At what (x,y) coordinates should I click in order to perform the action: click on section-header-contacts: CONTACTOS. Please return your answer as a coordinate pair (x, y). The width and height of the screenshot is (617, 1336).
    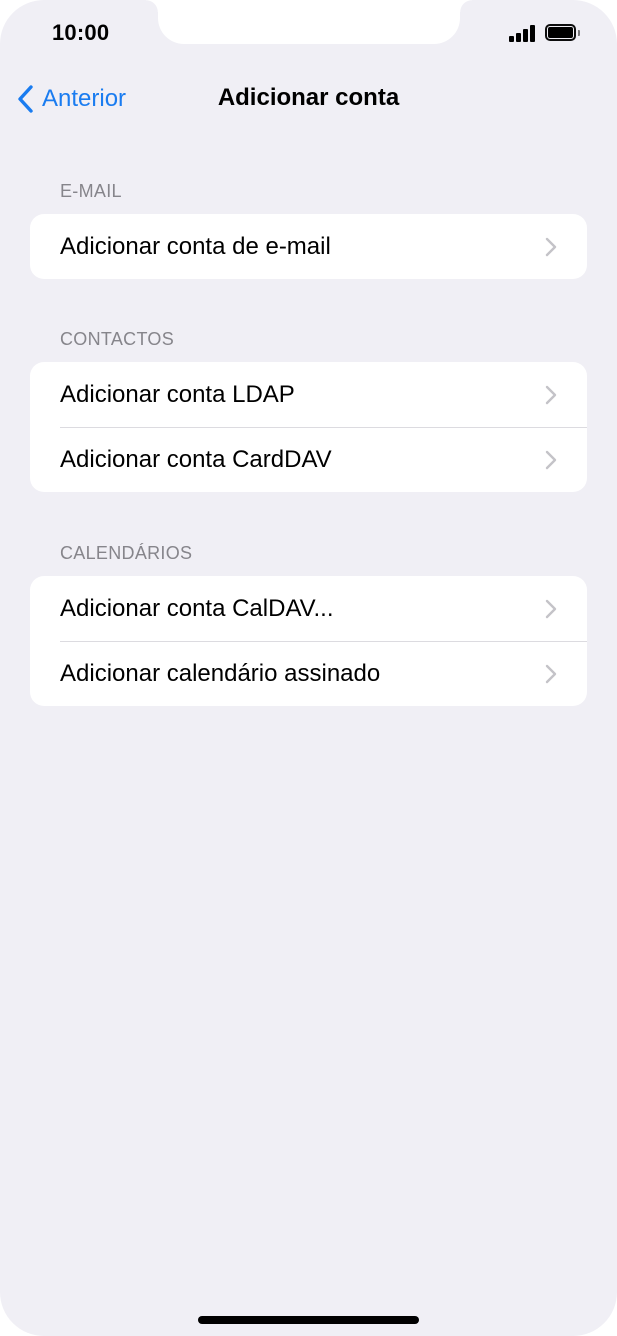
    Looking at the image, I should click on (117, 339).